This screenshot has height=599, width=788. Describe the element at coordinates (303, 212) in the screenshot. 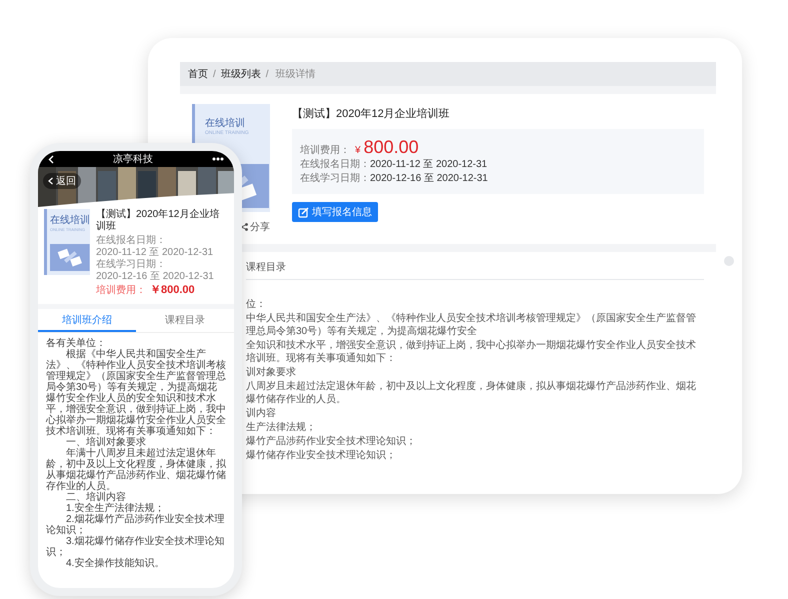

I see `edit-icon` at that location.